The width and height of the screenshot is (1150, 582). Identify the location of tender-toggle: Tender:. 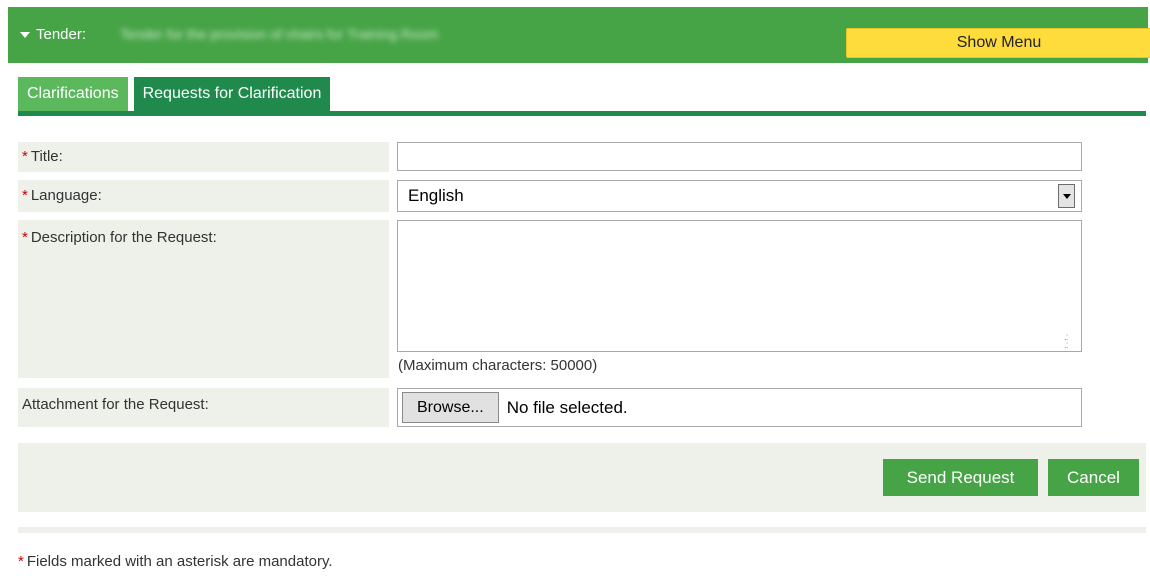
(53, 34).